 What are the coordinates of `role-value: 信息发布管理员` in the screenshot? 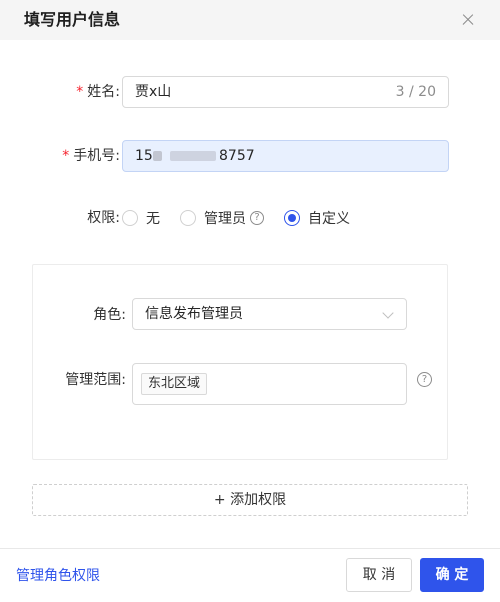 It's located at (194, 314).